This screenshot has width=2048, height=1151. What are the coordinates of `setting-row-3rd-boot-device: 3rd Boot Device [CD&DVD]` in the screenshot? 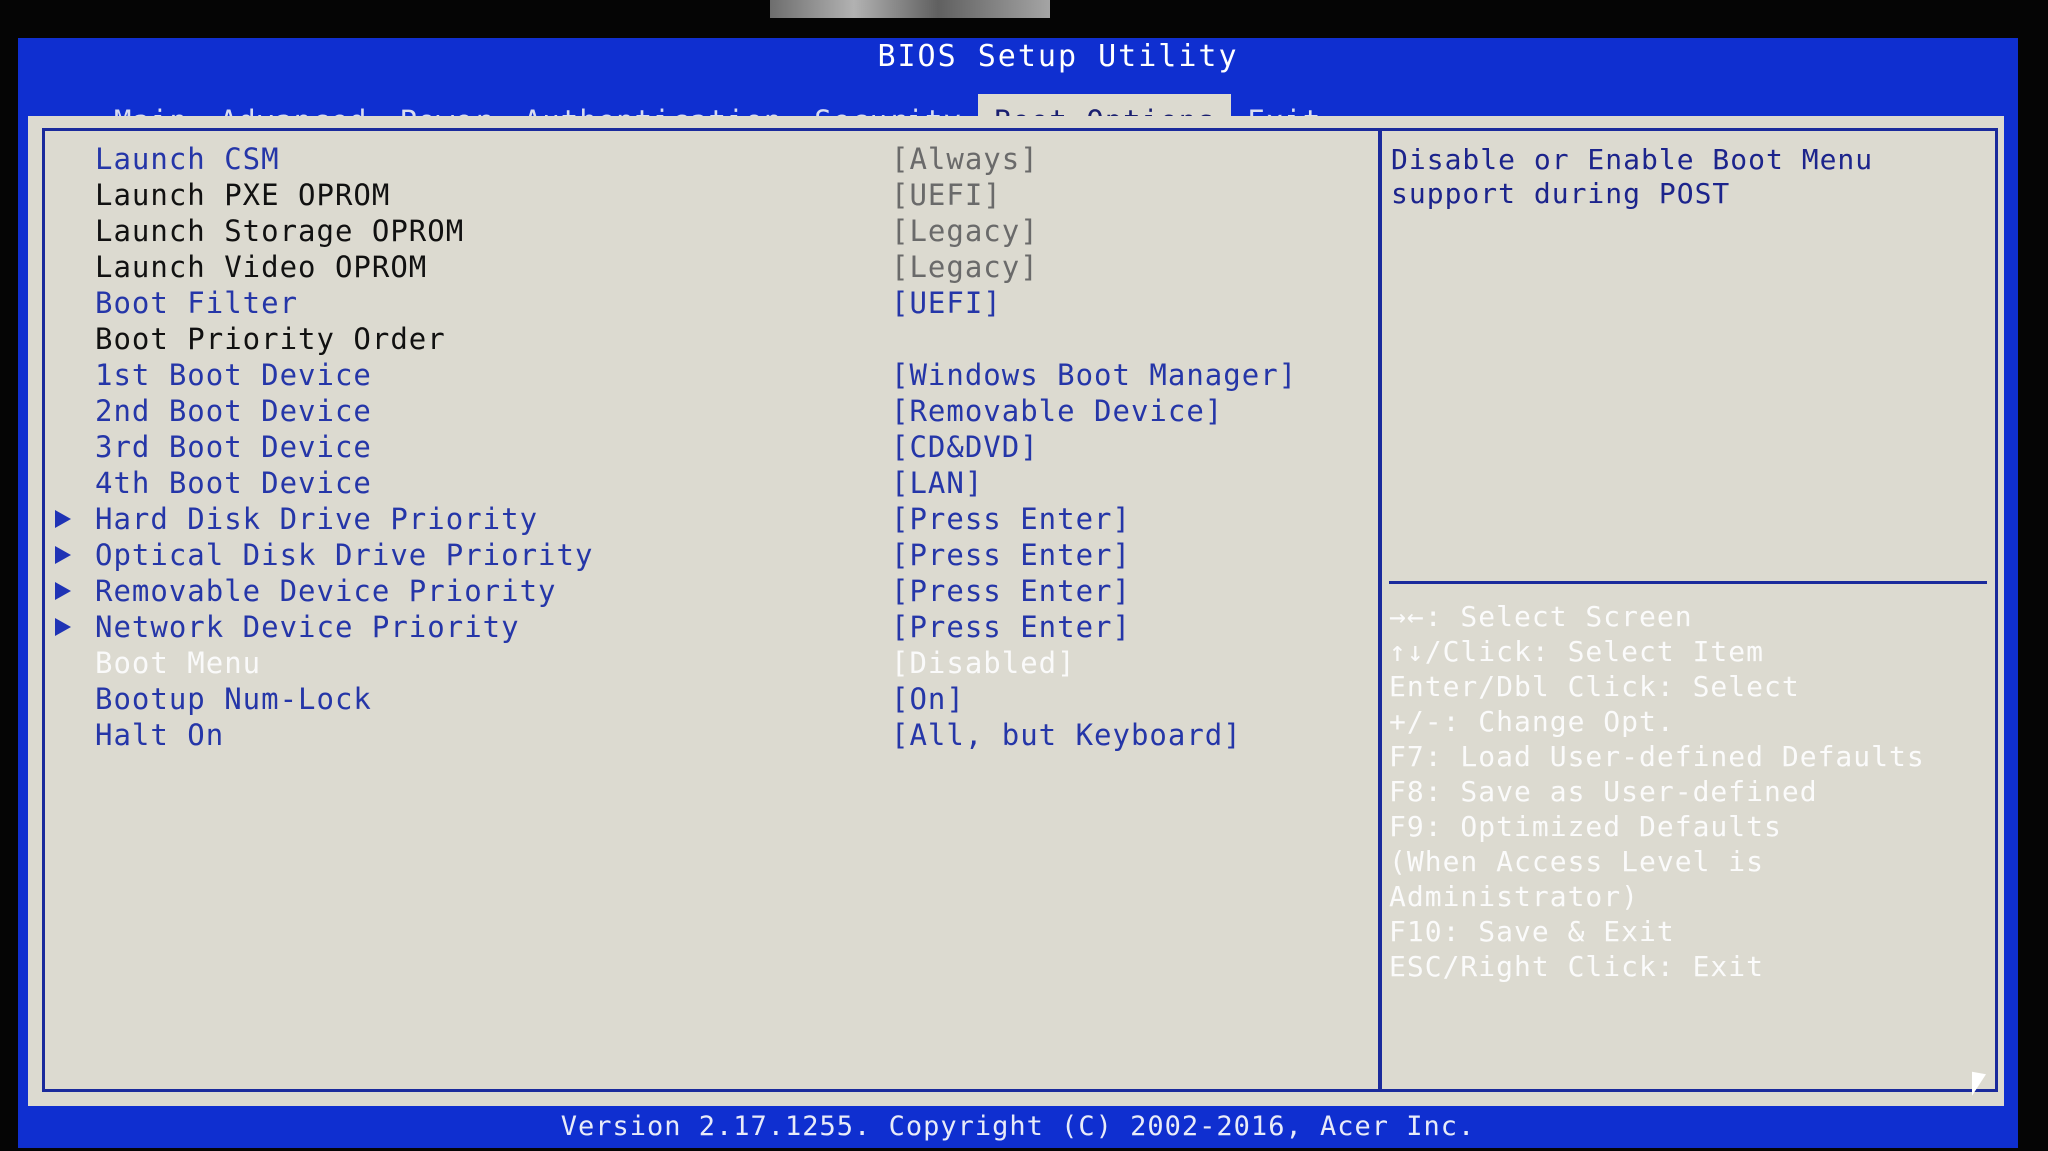 It's located at (712, 447).